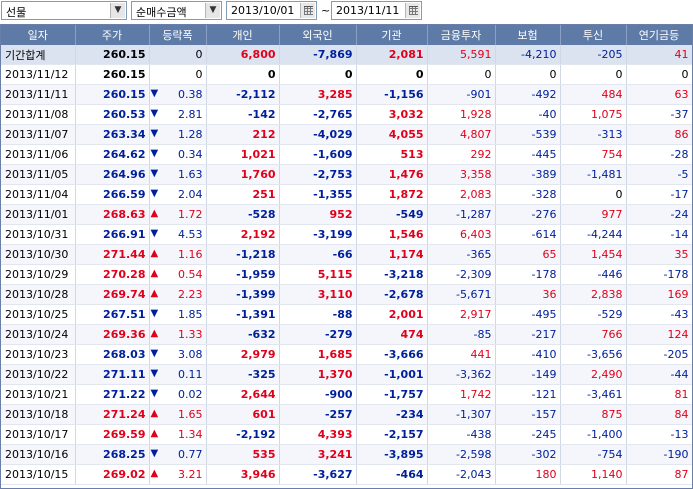 The height and width of the screenshot is (489, 693). What do you see at coordinates (376, 10) in the screenshot?
I see `to-date-field: 2013/11/11` at bounding box center [376, 10].